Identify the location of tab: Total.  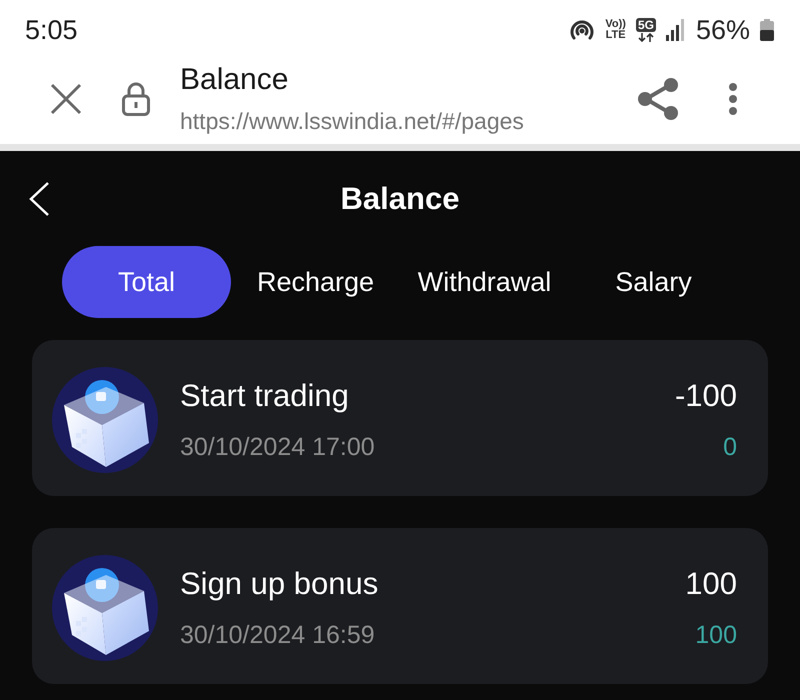
(146, 282).